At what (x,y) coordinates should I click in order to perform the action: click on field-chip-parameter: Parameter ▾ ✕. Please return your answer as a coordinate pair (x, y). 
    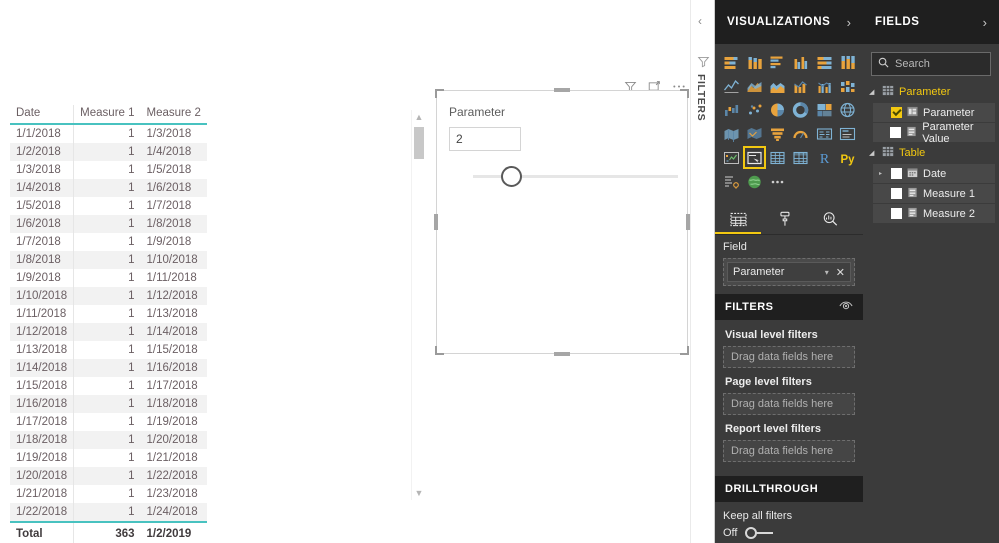
    Looking at the image, I should click on (789, 272).